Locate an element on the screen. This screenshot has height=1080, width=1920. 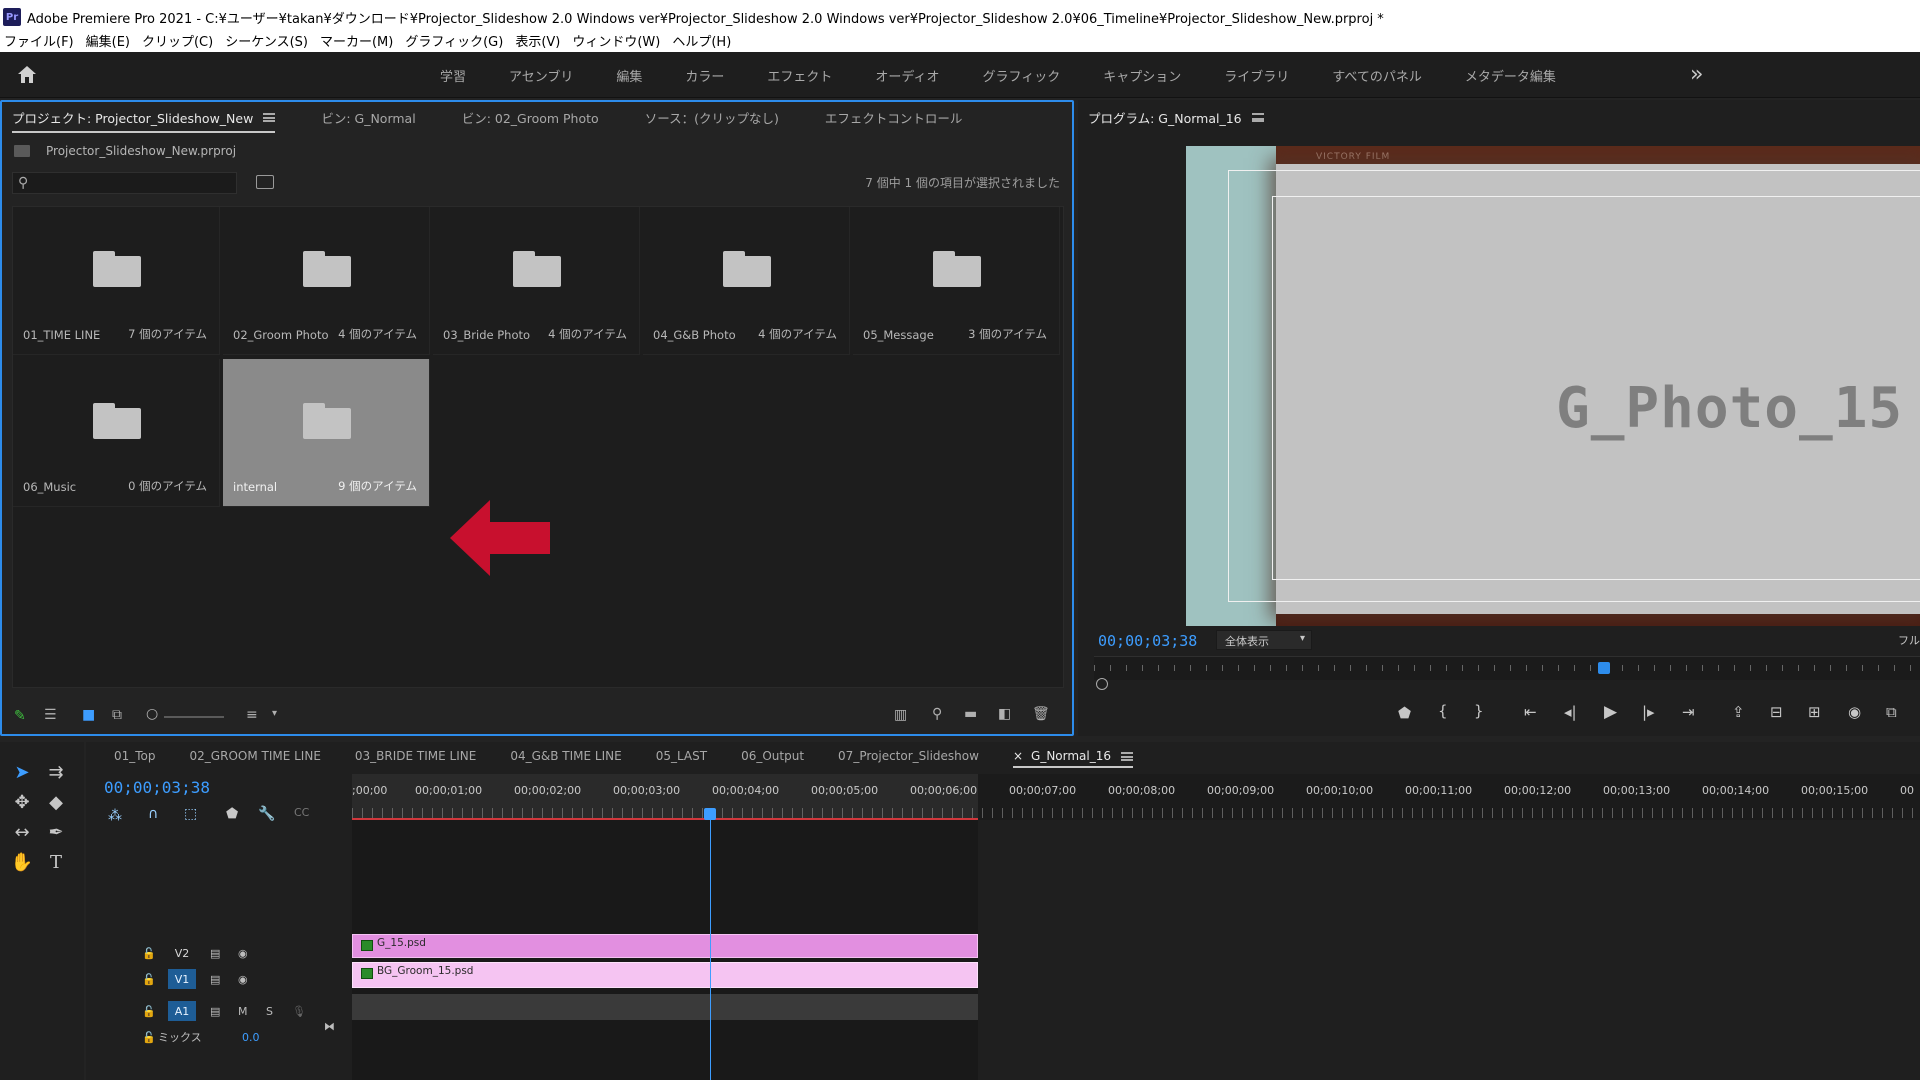
workspace-audio: オーディオ is located at coordinates (907, 75).